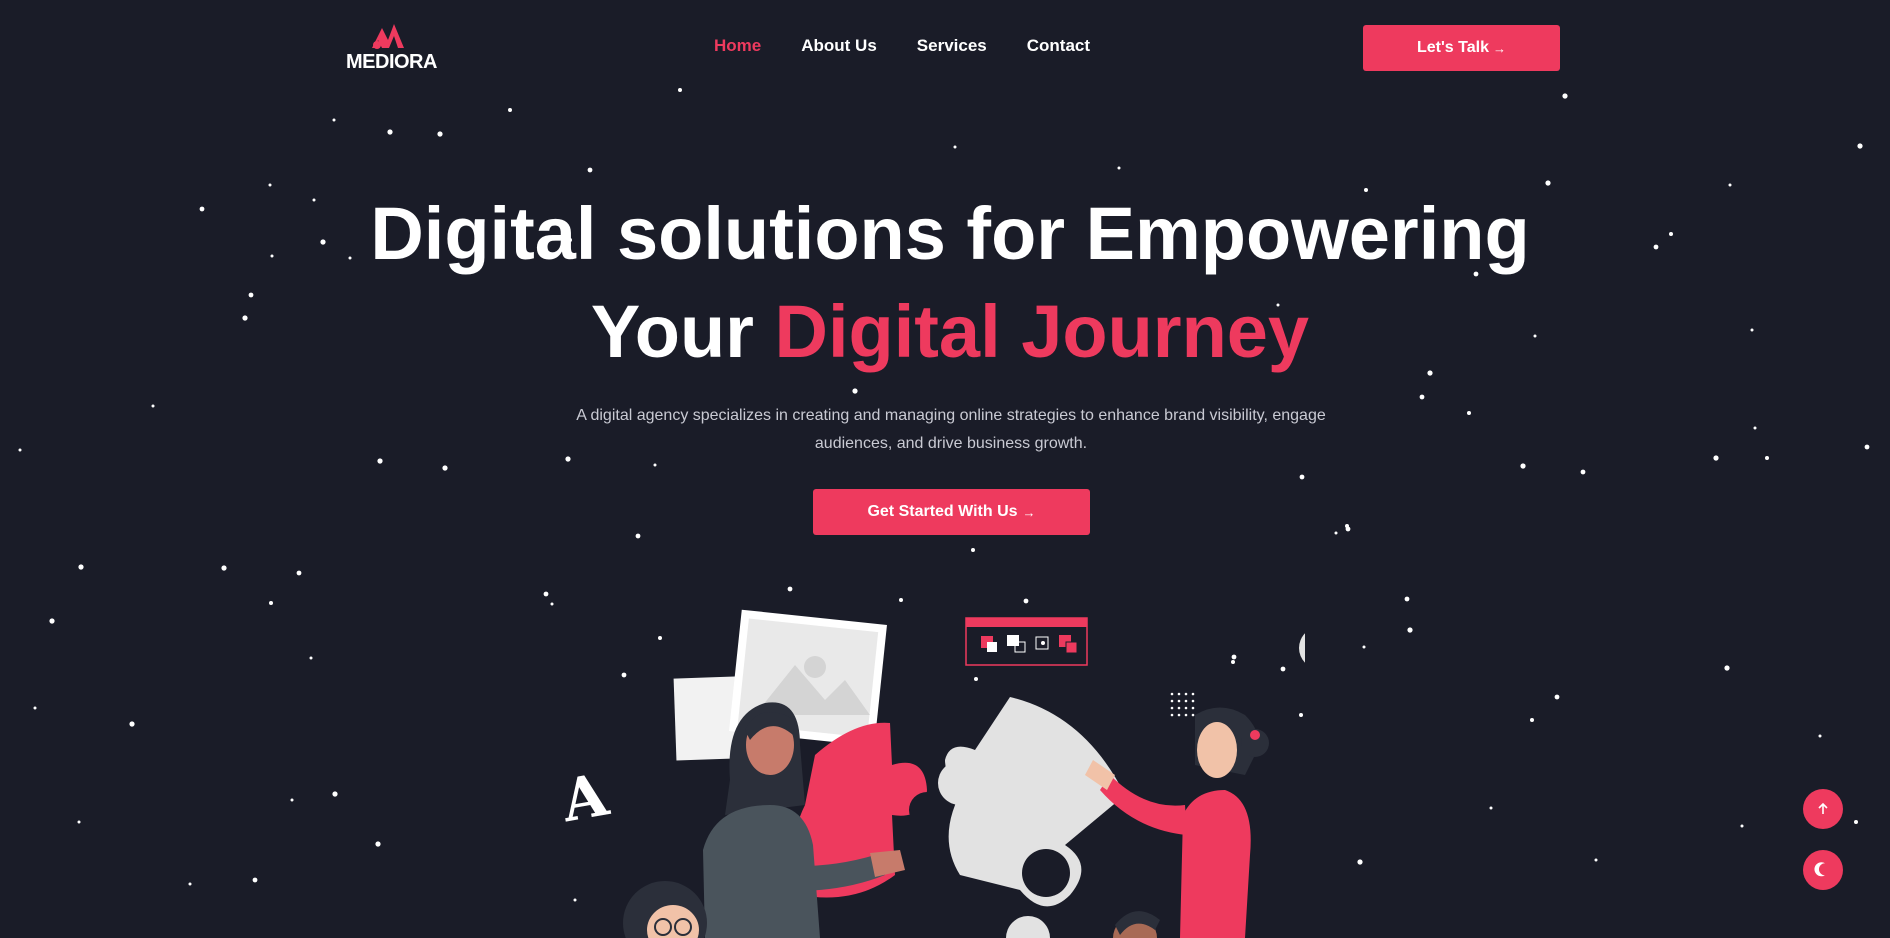 This screenshot has height=938, width=1890. I want to click on theme-toggle-button, so click(1823, 870).